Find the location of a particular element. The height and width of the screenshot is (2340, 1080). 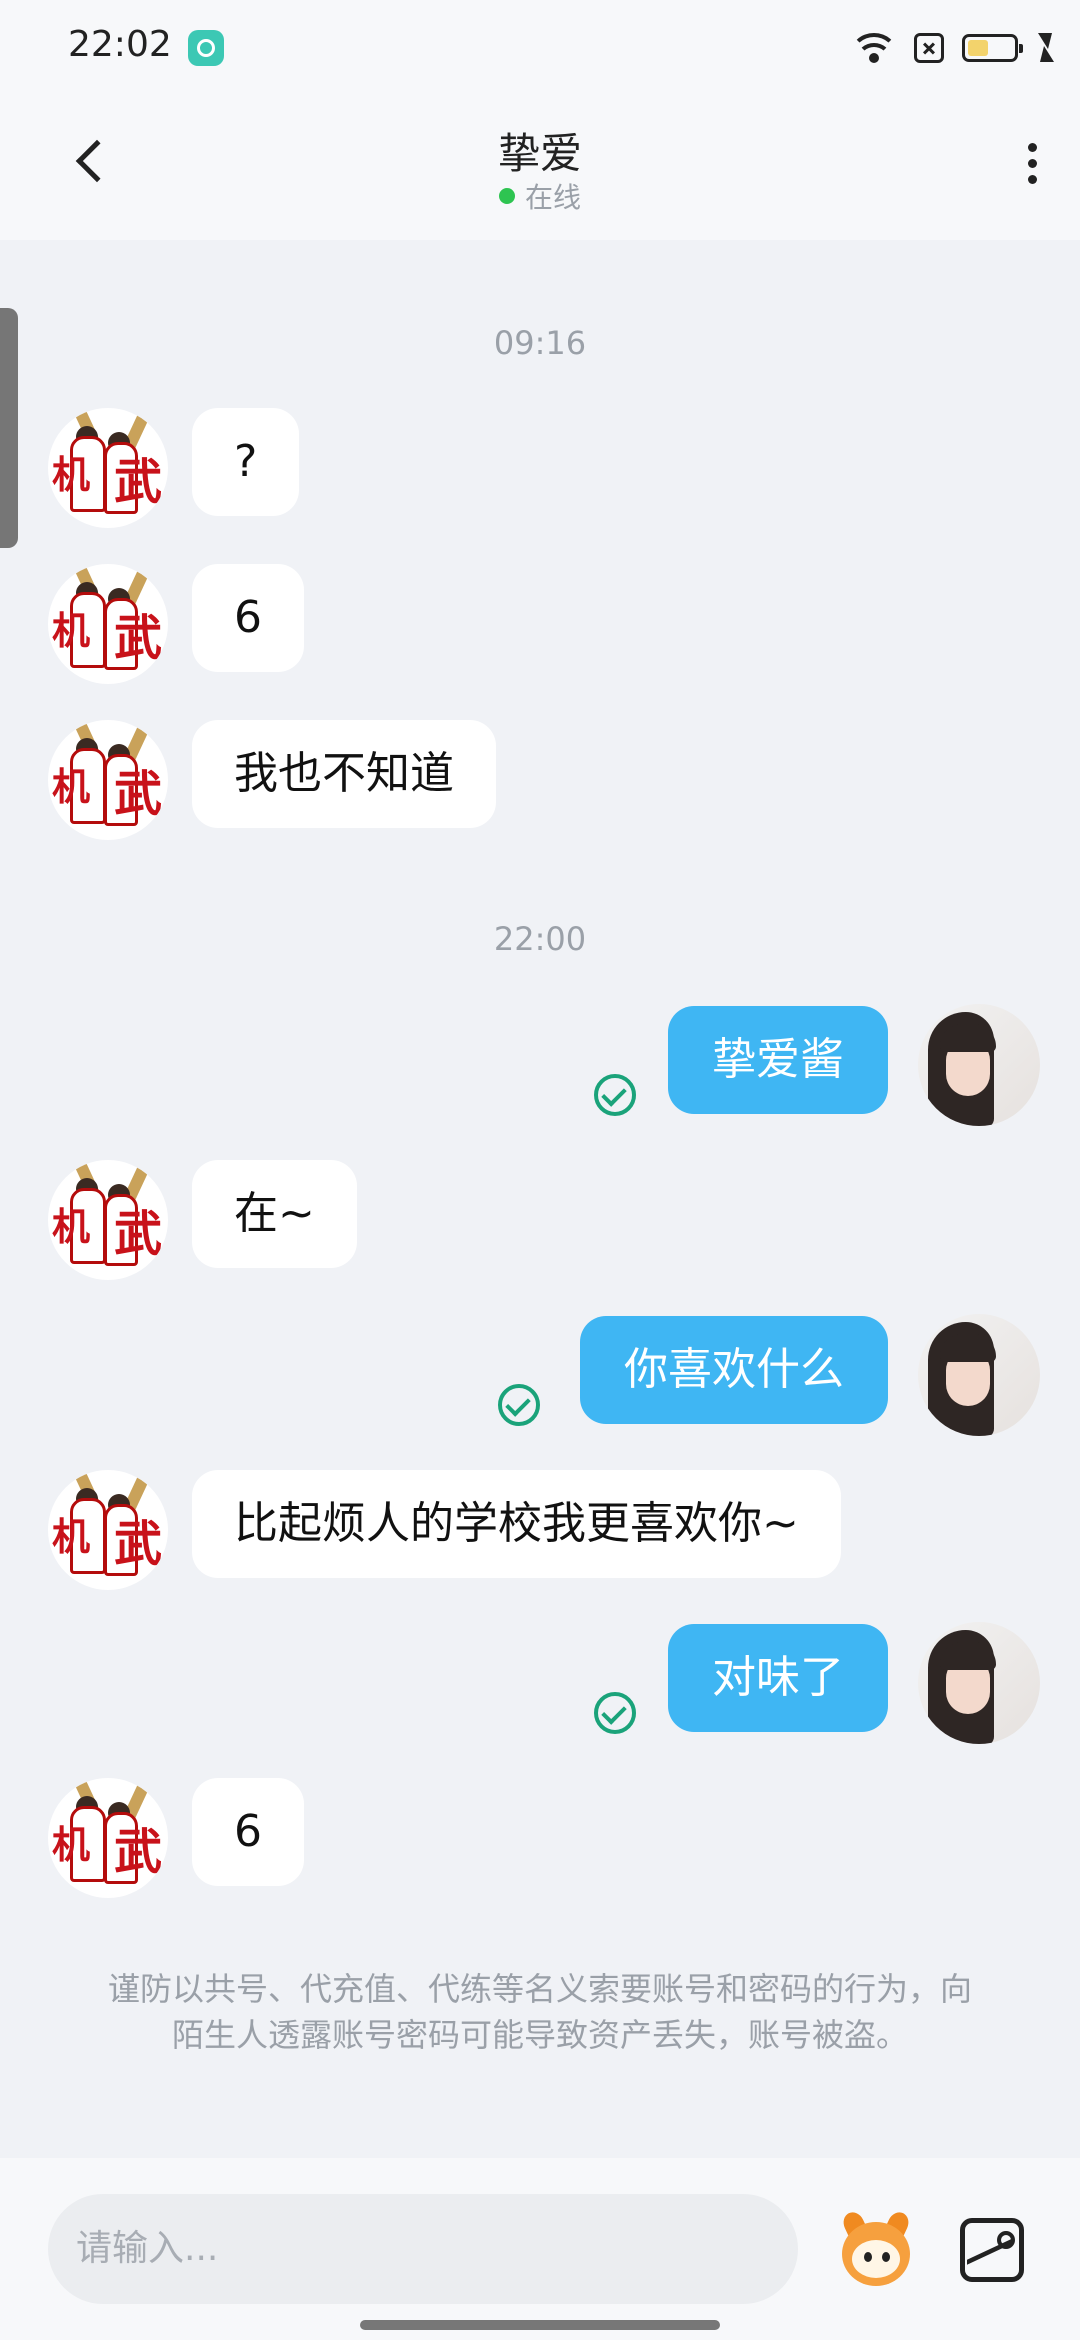

sim-off-icon is located at coordinates (929, 48).